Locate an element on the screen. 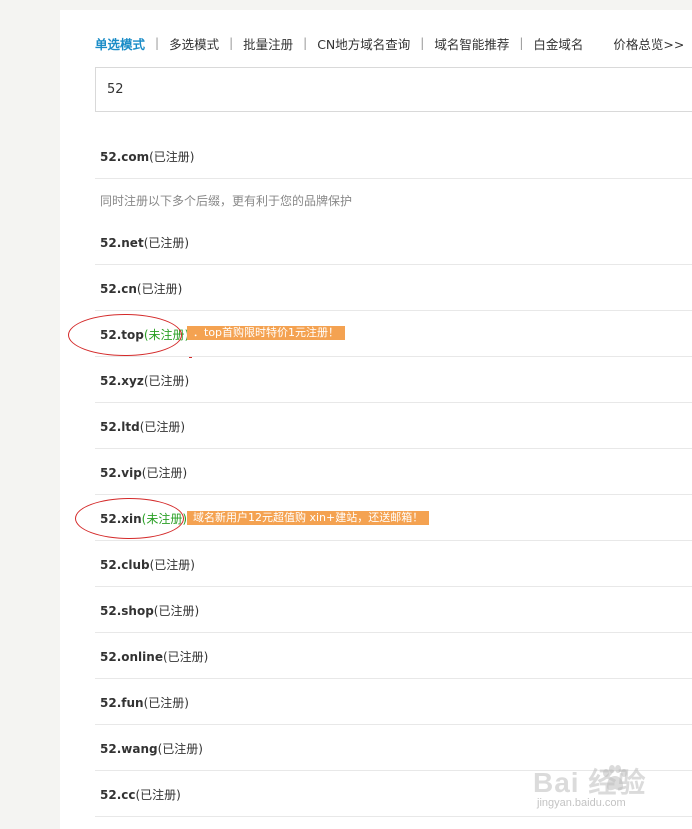 The image size is (692, 829). tab-single-mode: 单选模式 is located at coordinates (120, 43).